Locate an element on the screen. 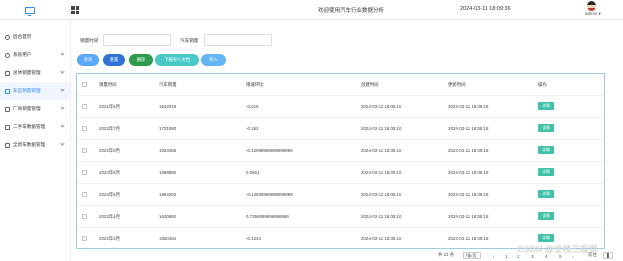  sales-time-cell: 2023年9月 is located at coordinates (109, 150).